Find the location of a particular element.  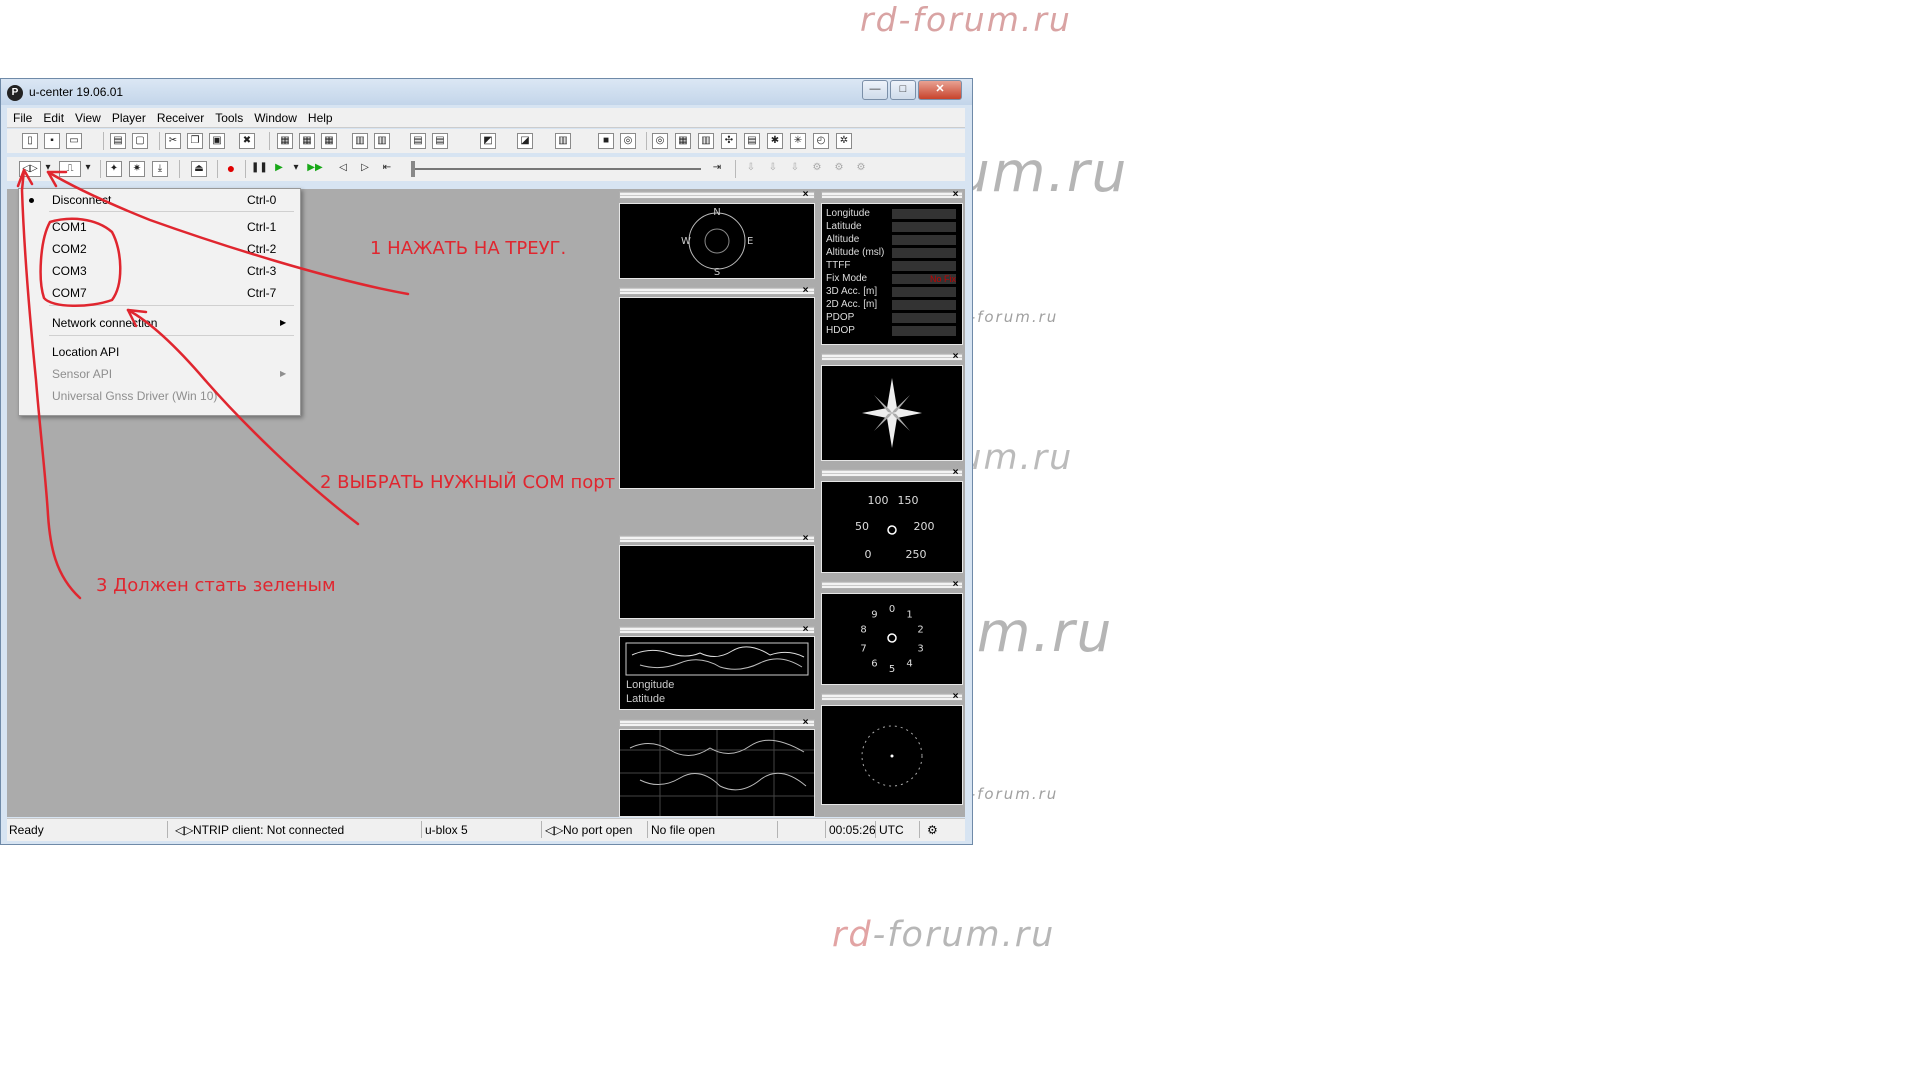

speed-label-200: 200 is located at coordinates (924, 526).